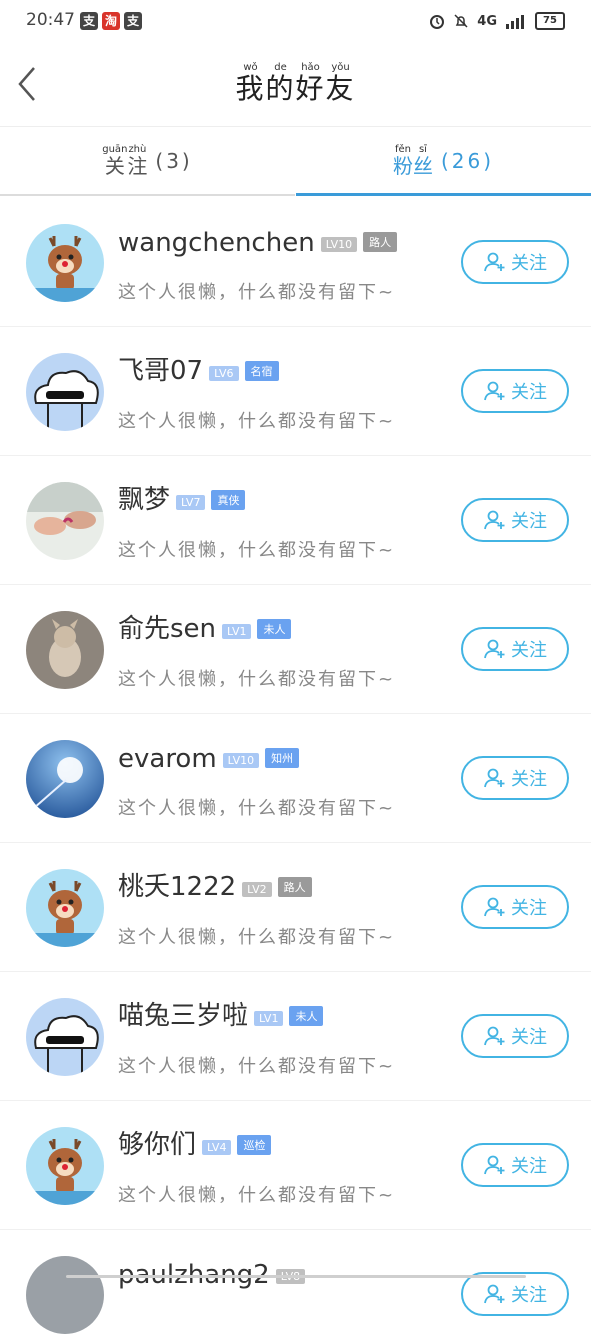 This screenshot has height=1334, width=591. I want to click on list-item: evarom LV10 知州这个人很懒，什么都没有留下~ 关注, so click(295, 778).